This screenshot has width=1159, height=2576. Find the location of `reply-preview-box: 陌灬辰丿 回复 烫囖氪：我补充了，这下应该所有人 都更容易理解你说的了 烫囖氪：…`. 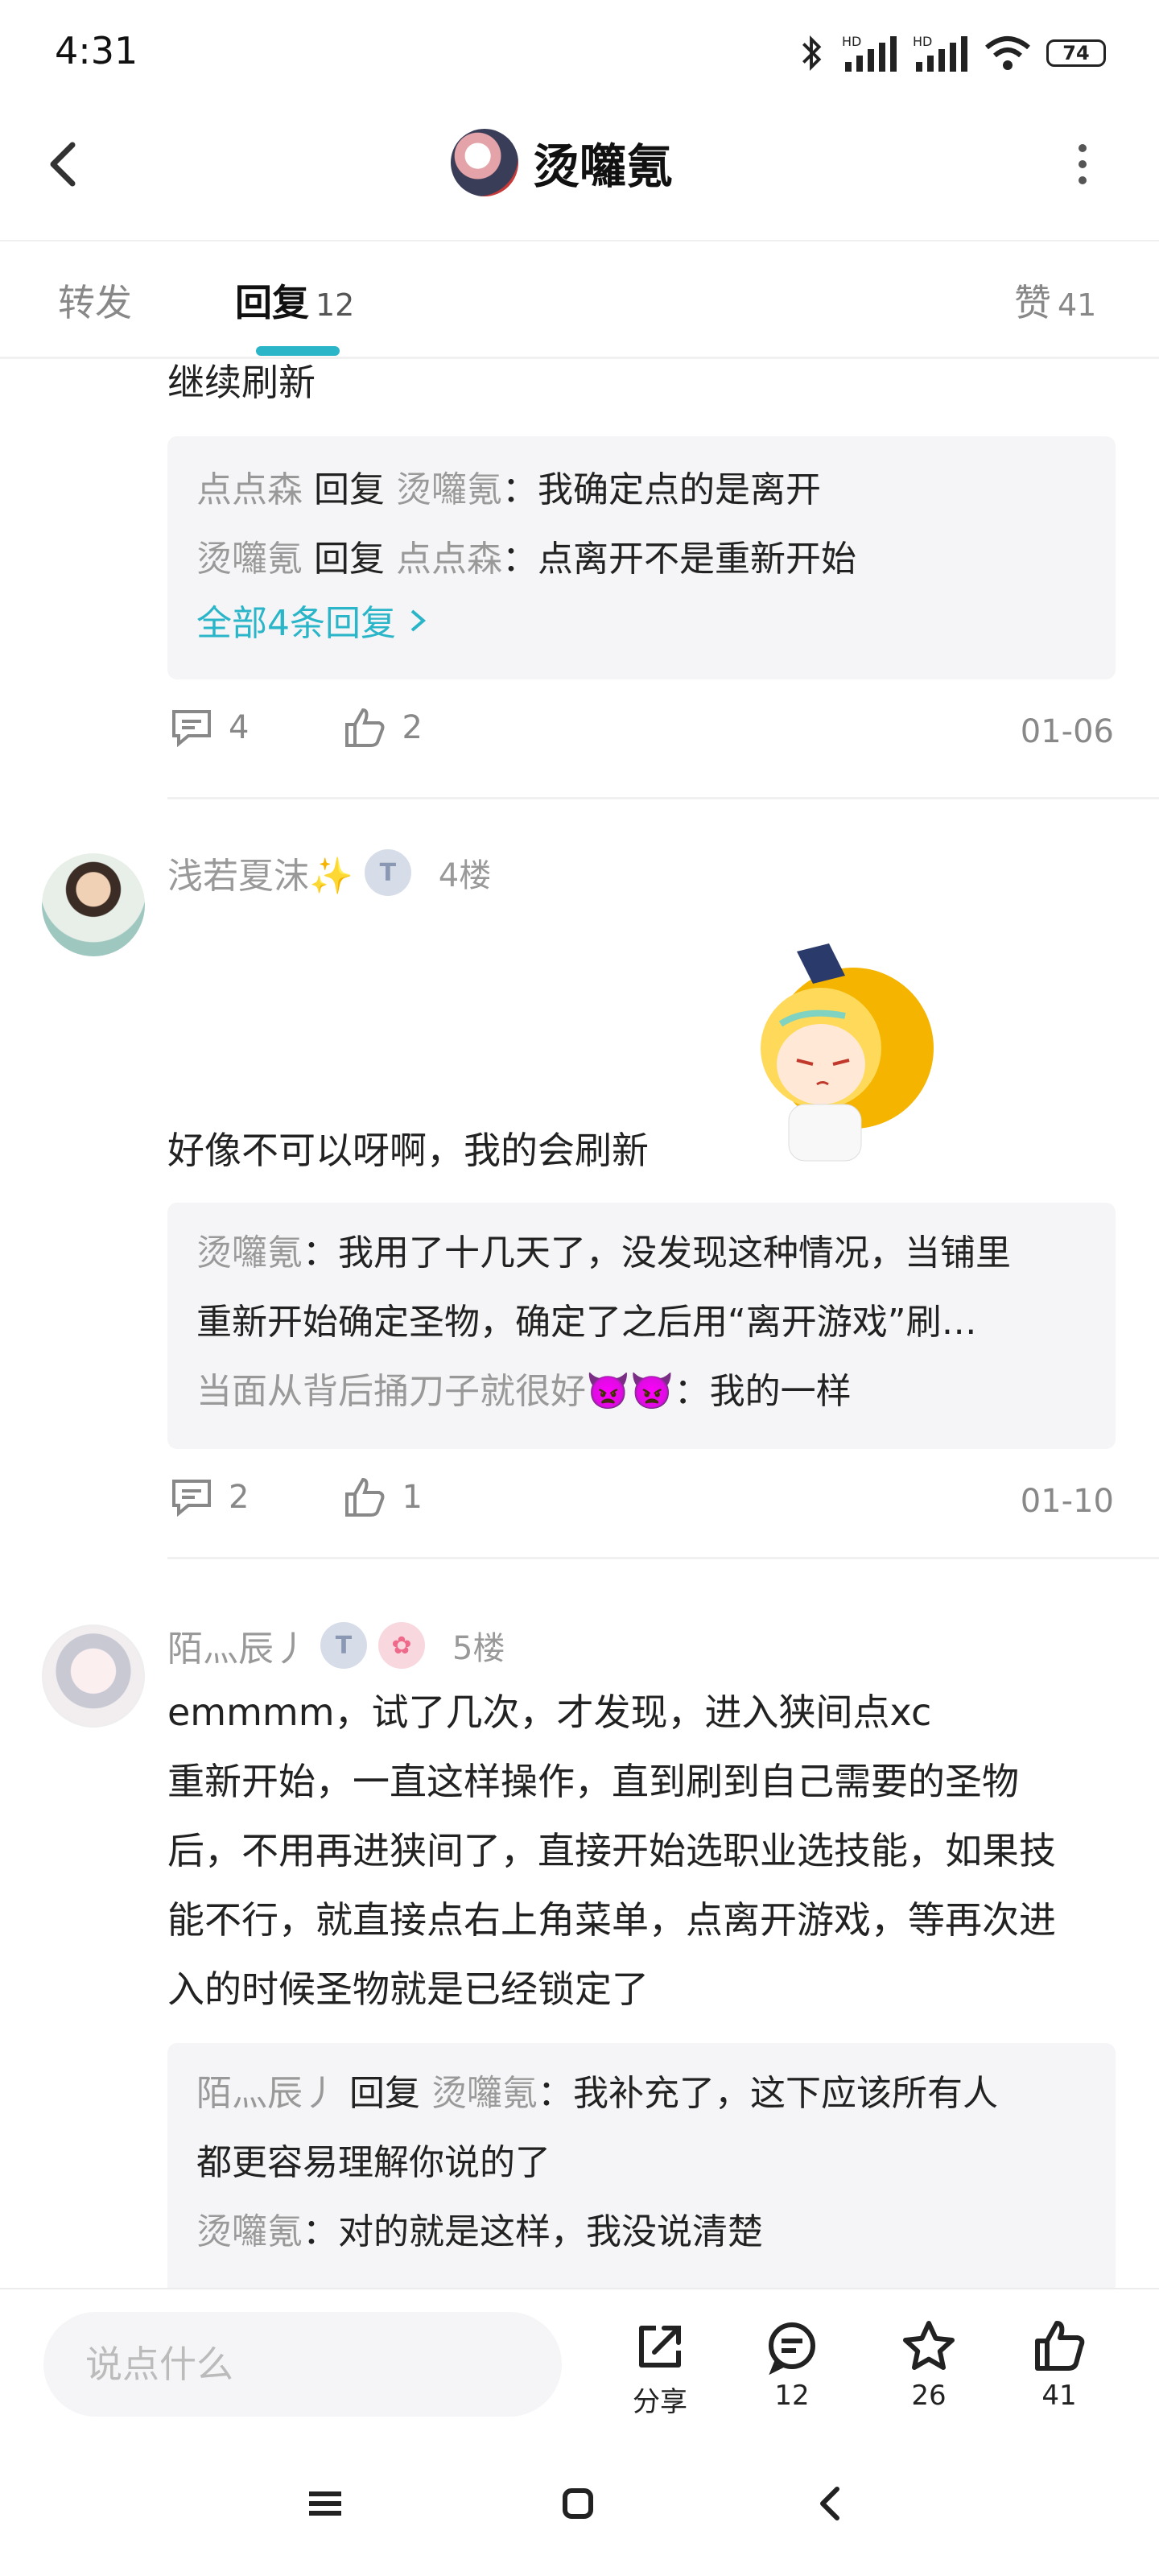

reply-preview-box: 陌灬辰丿 回复 烫囖氪：我补充了，这下应该所有人 都更容易理解你说的了 烫囖氪：… is located at coordinates (641, 2165).